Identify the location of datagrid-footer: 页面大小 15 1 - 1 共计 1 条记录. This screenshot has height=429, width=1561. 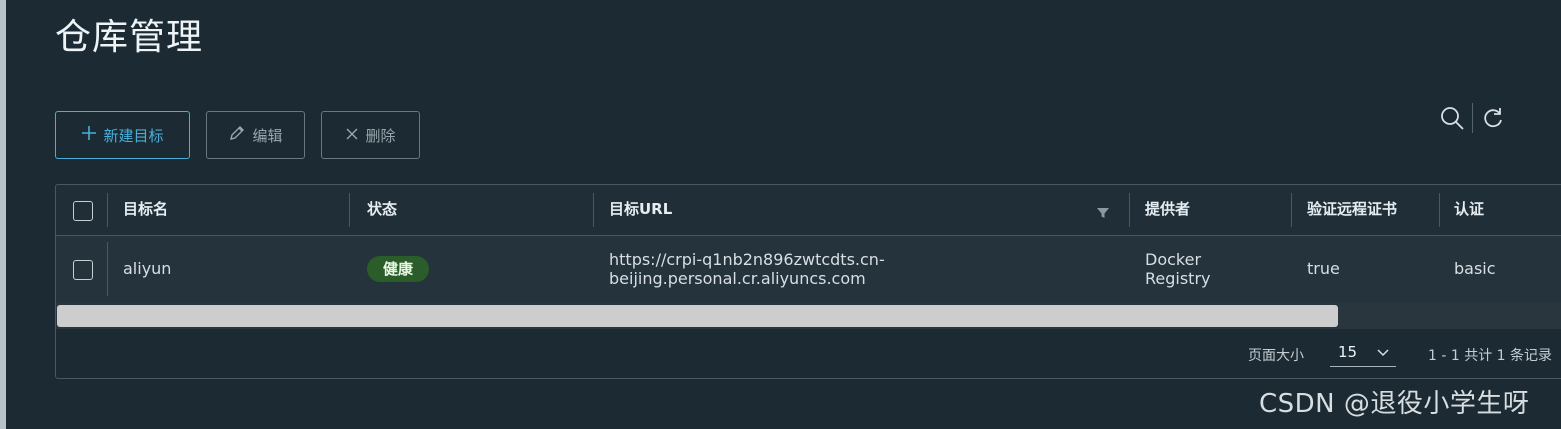
(808, 353).